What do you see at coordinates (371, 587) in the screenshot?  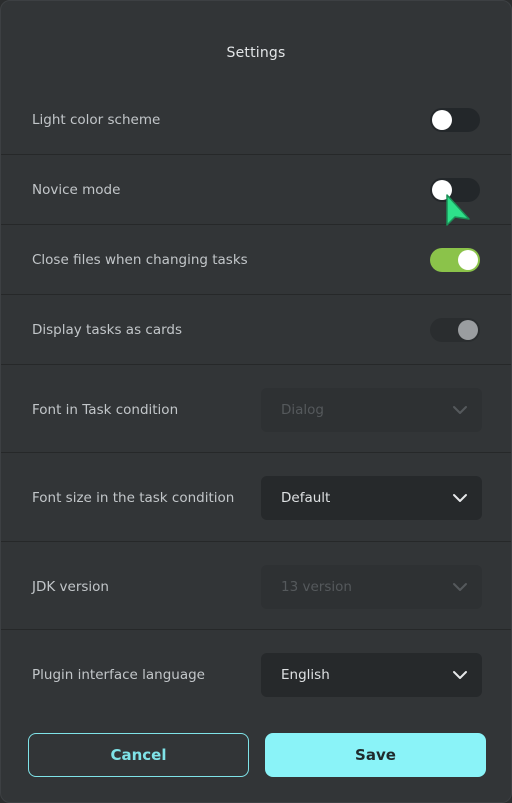 I see `jdk-version-select: 13 version` at bounding box center [371, 587].